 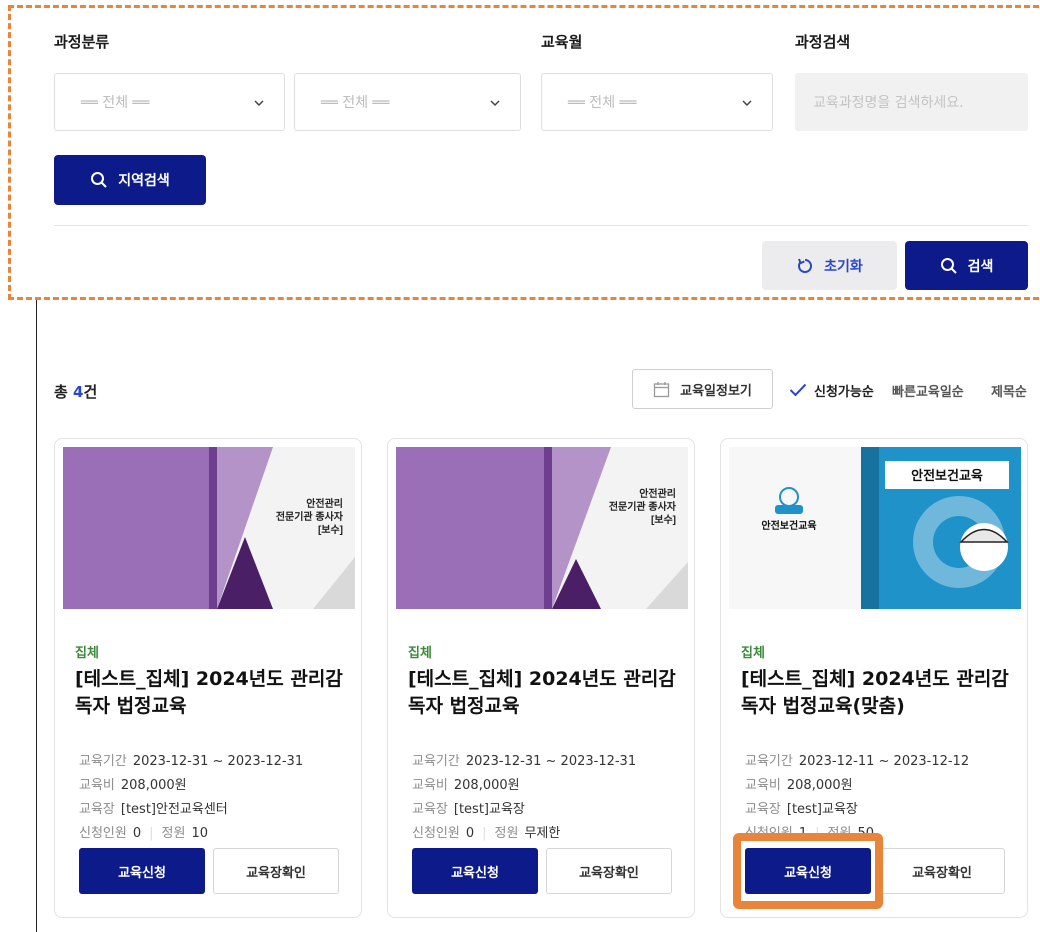 What do you see at coordinates (541, 225) in the screenshot?
I see `filter-divider` at bounding box center [541, 225].